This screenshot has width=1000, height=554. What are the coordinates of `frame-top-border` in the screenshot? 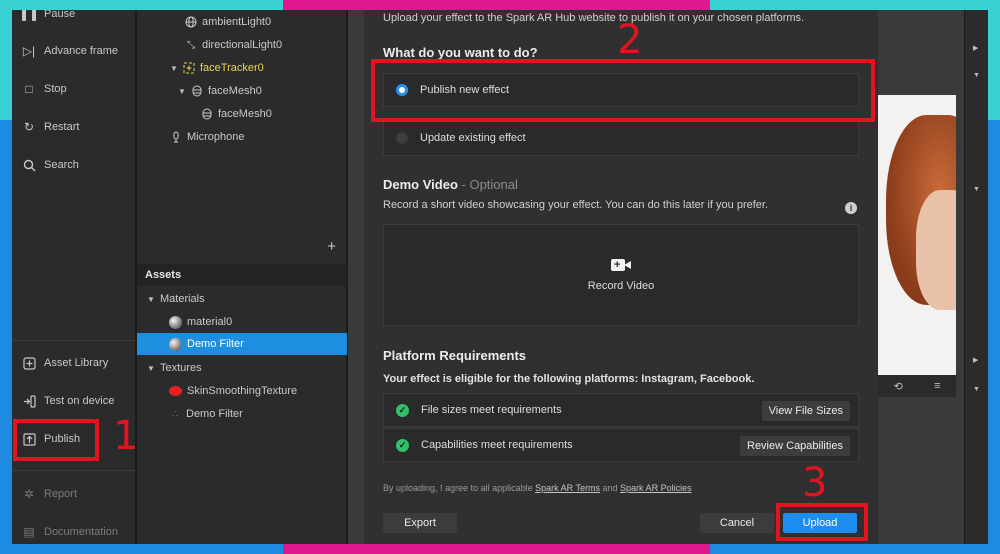 It's located at (500, 5).